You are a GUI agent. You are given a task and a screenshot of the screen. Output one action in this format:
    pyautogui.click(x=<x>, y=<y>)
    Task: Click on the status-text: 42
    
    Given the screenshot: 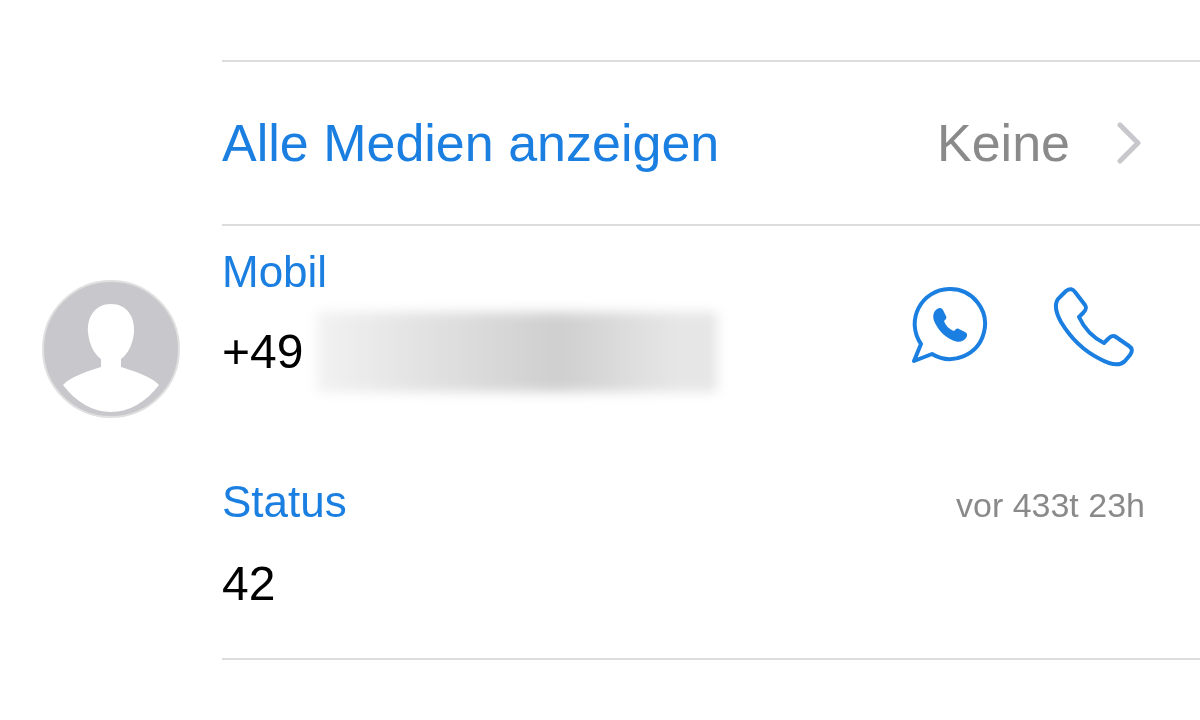 What is the action you would take?
    pyautogui.click(x=249, y=584)
    